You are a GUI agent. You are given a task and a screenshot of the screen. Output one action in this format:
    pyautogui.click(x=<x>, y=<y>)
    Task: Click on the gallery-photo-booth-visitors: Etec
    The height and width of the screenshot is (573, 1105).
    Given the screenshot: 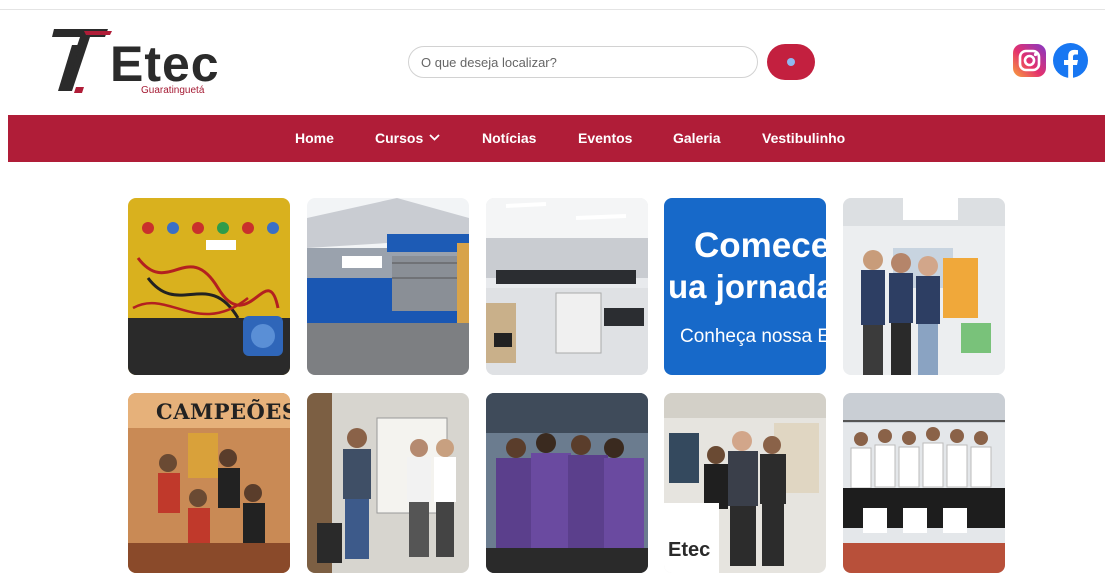 What is the action you would take?
    pyautogui.click(x=745, y=483)
    